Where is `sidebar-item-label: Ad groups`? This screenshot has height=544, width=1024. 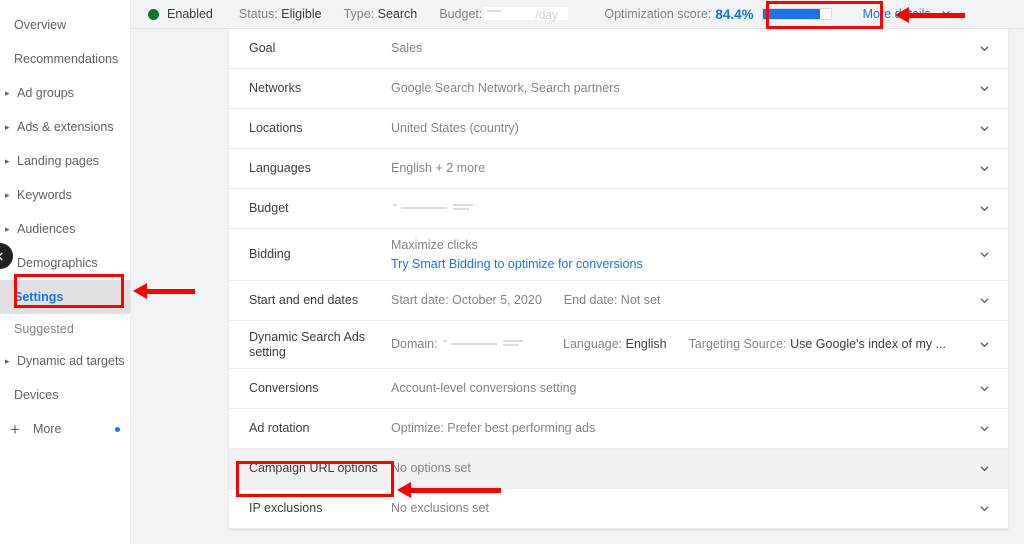 sidebar-item-label: Ad groups is located at coordinates (45, 93).